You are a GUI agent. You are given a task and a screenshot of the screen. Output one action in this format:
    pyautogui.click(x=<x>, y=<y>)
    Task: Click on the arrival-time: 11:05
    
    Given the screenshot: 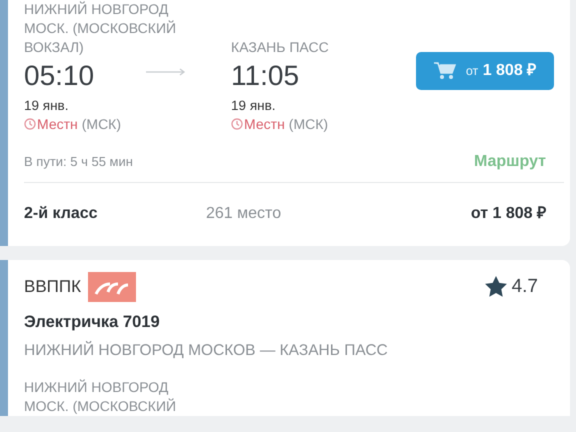 What is the action you would take?
    pyautogui.click(x=265, y=76)
    